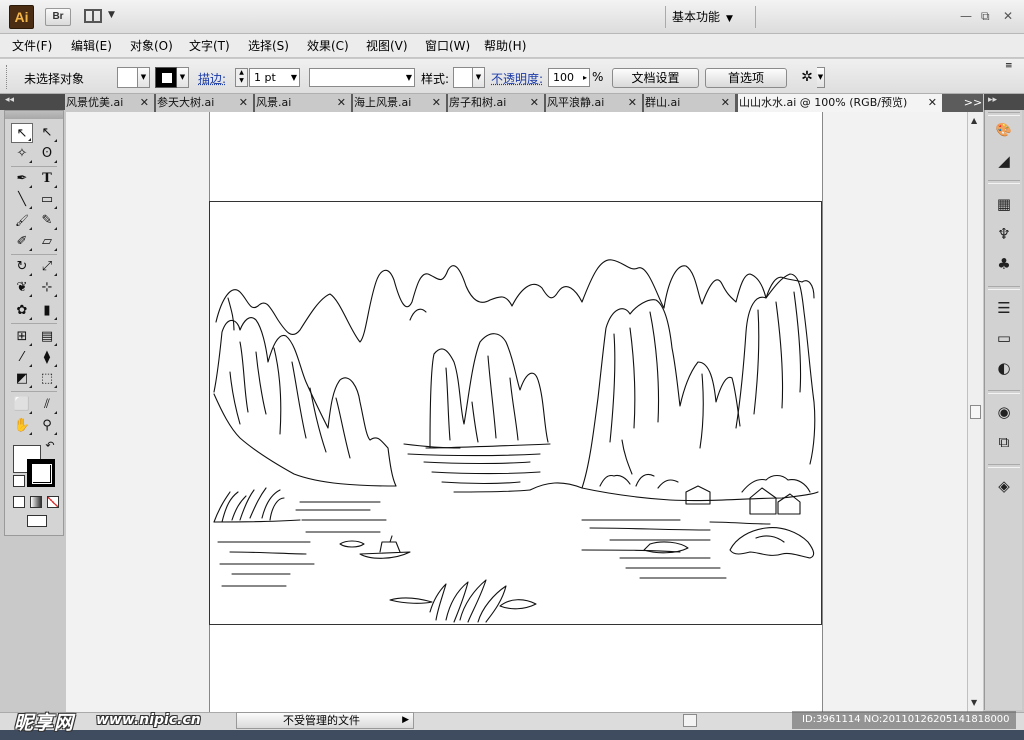 The width and height of the screenshot is (1024, 740). I want to click on menu-window: 窗口(W), so click(447, 46).